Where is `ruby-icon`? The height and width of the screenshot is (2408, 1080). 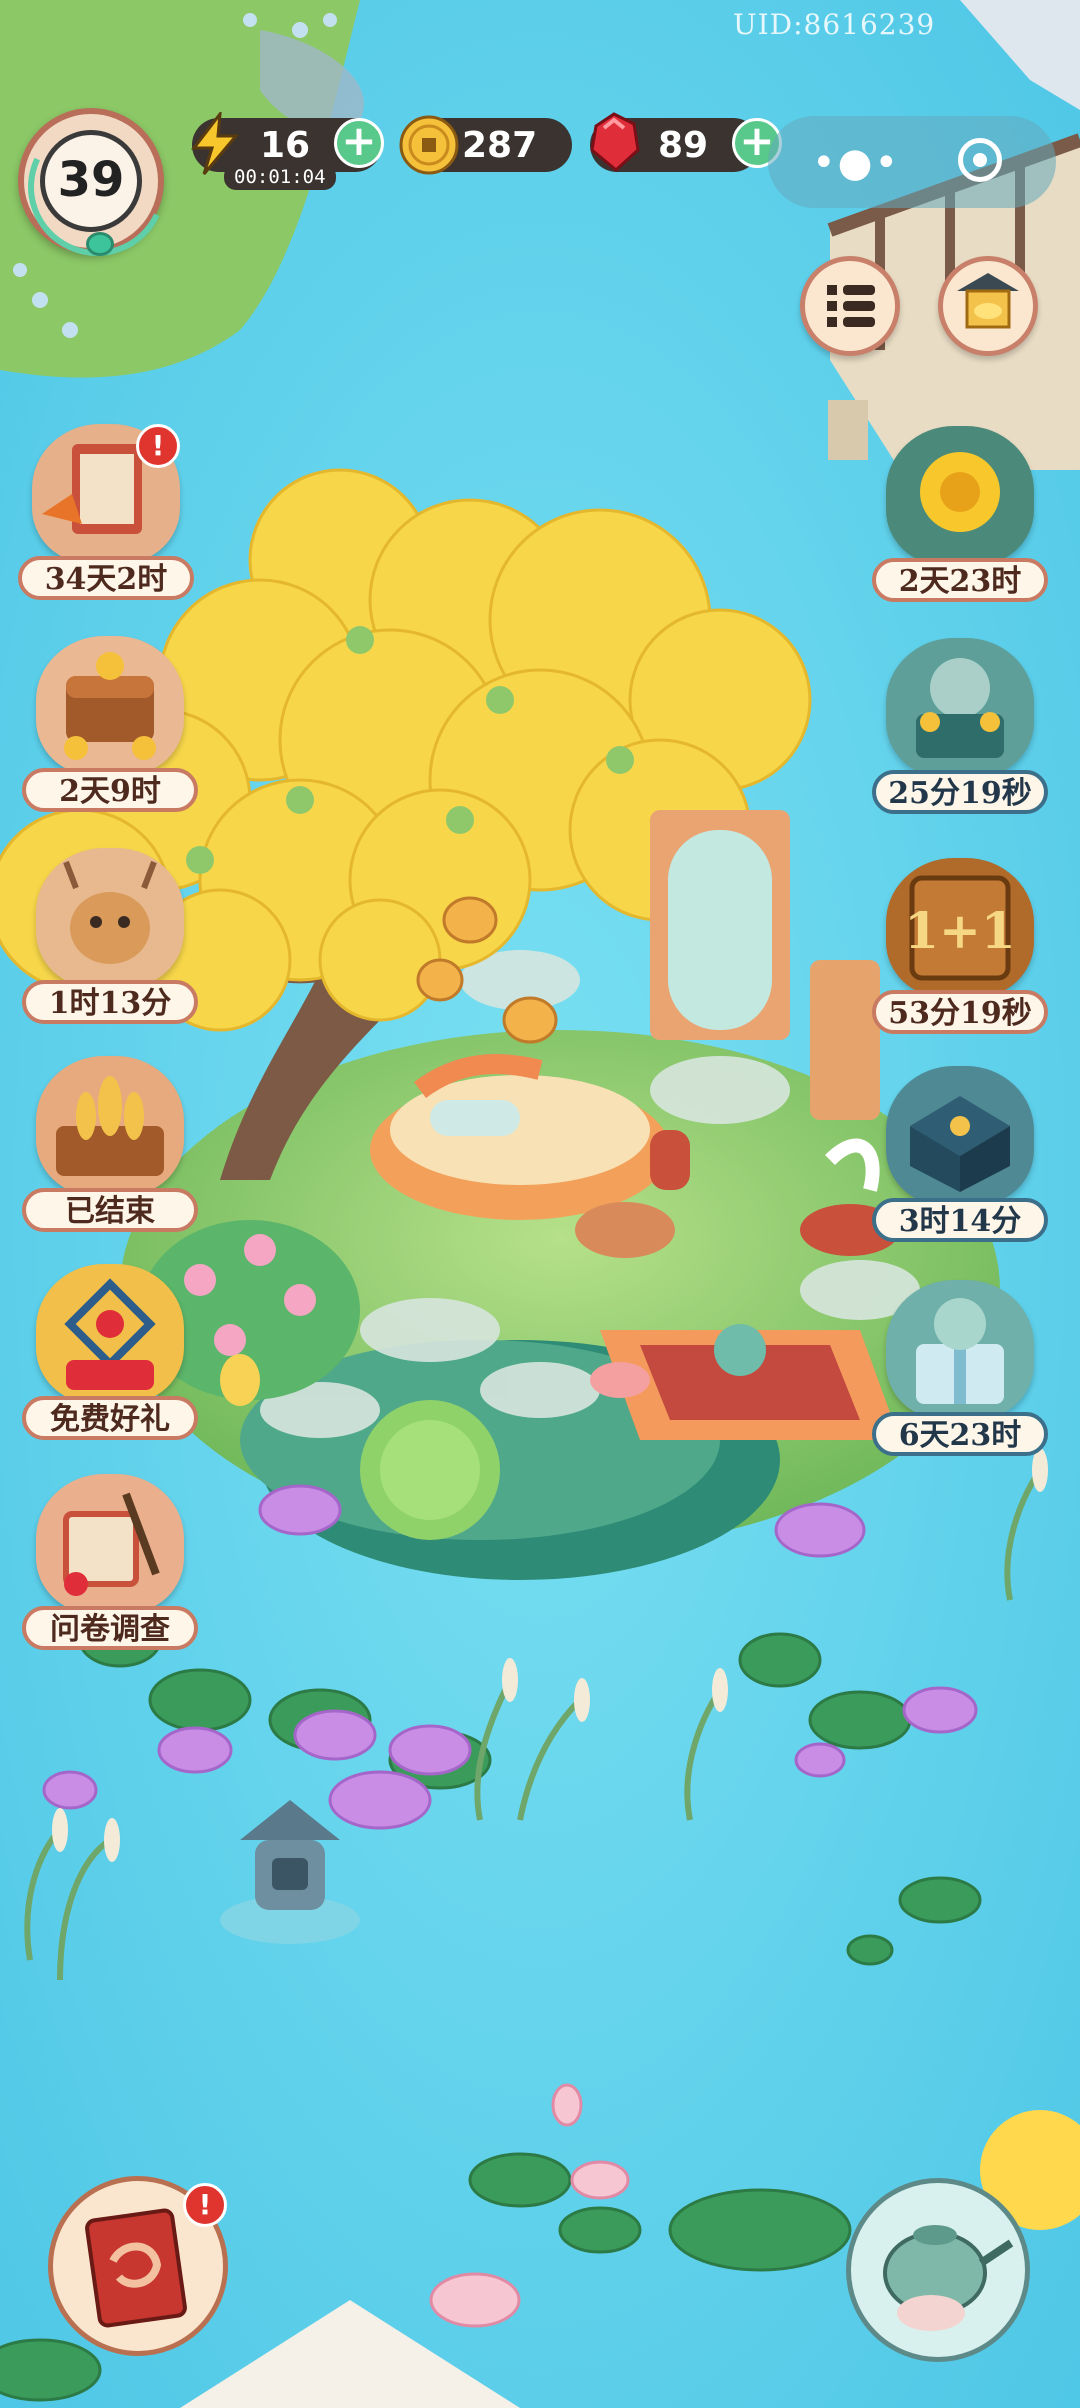 ruby-icon is located at coordinates (615, 142).